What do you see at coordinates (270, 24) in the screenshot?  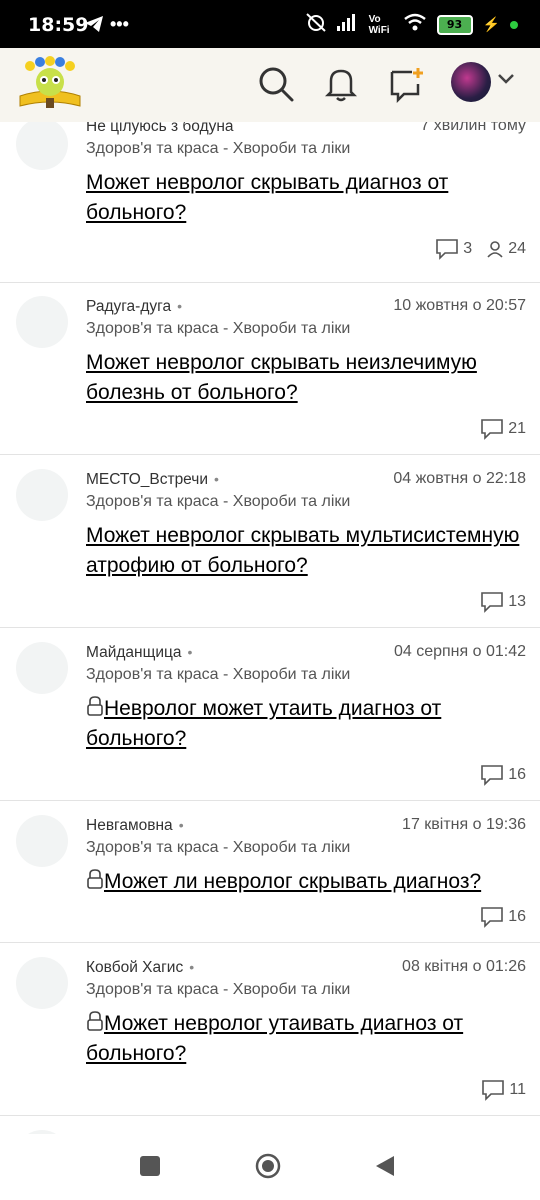 I see `status-bar: 18:59 ••• Vo WiFi 93 ⚡` at bounding box center [270, 24].